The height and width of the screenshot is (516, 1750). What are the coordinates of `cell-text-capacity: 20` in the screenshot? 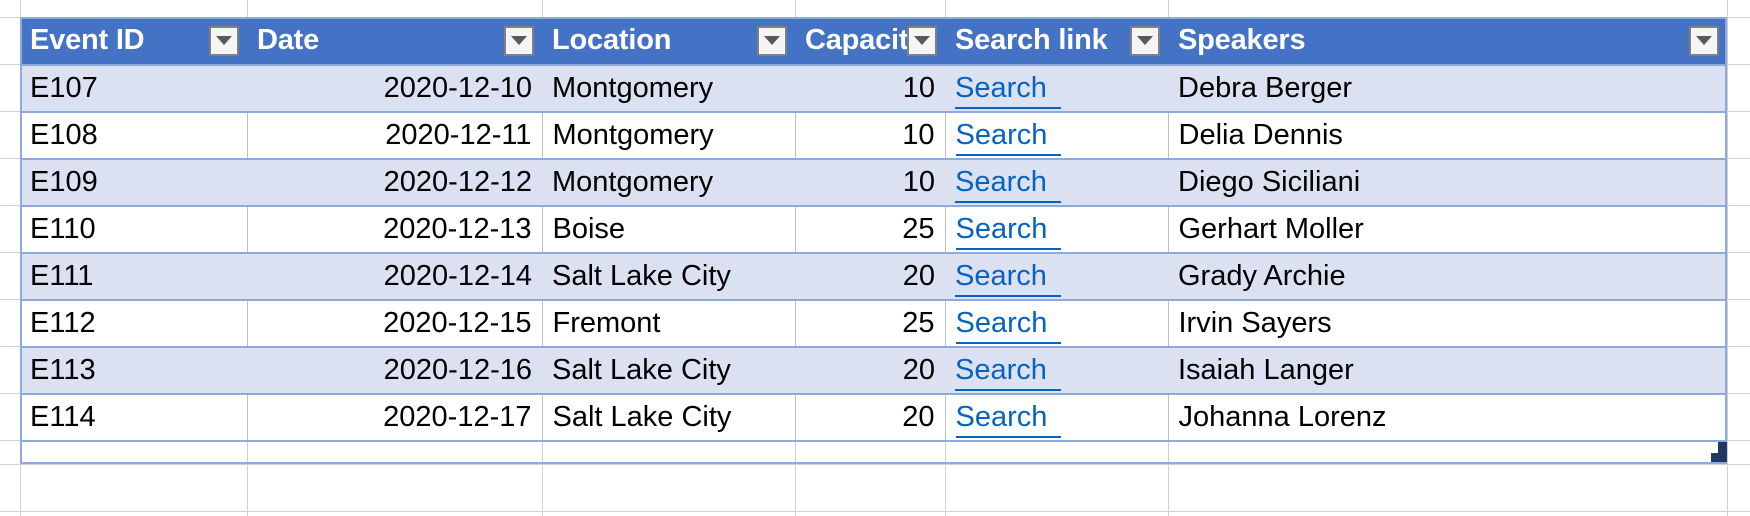 It's located at (918, 417).